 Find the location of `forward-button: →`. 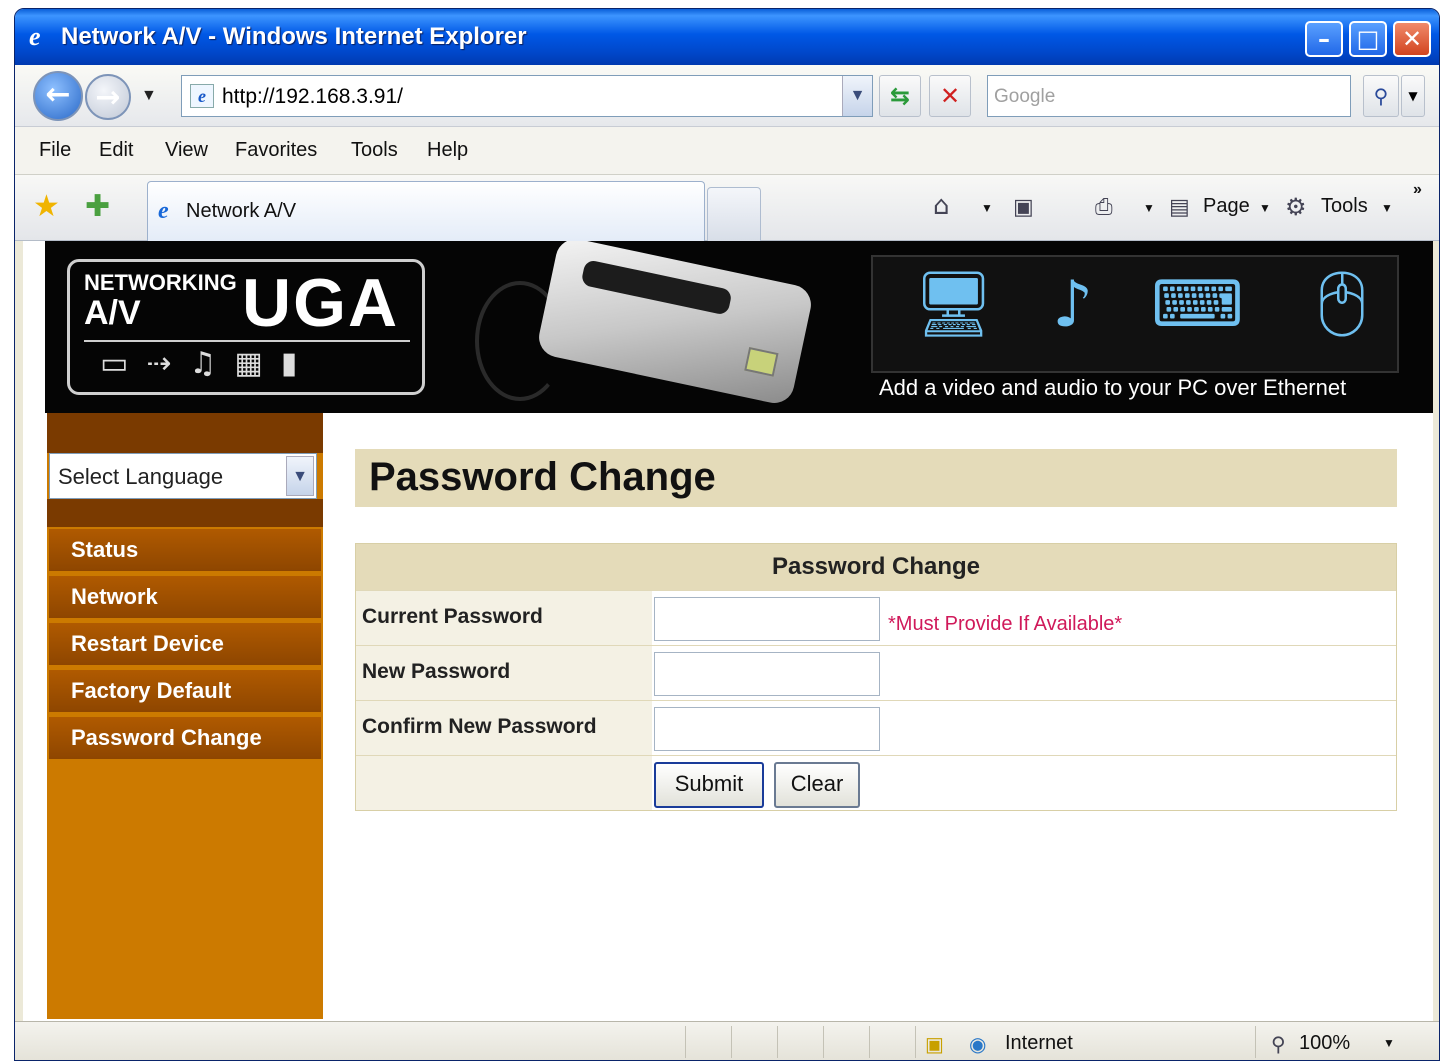

forward-button: → is located at coordinates (108, 97).